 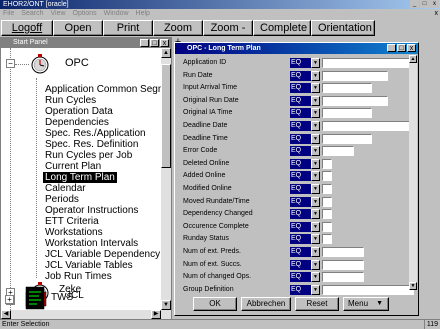 I want to click on tree-scroll-thumb, so click(x=166, y=116).